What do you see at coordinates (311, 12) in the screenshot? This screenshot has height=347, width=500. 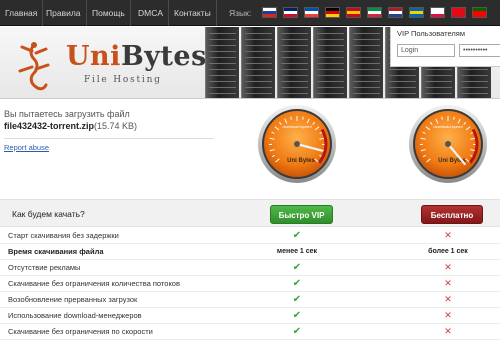 I see `french-flag-icon` at bounding box center [311, 12].